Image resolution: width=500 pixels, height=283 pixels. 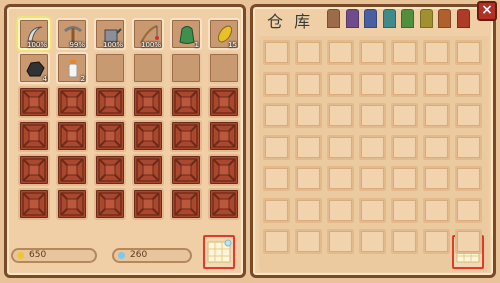 What do you see at coordinates (150, 45) in the screenshot?
I see `item-quantity: 100%` at bounding box center [150, 45].